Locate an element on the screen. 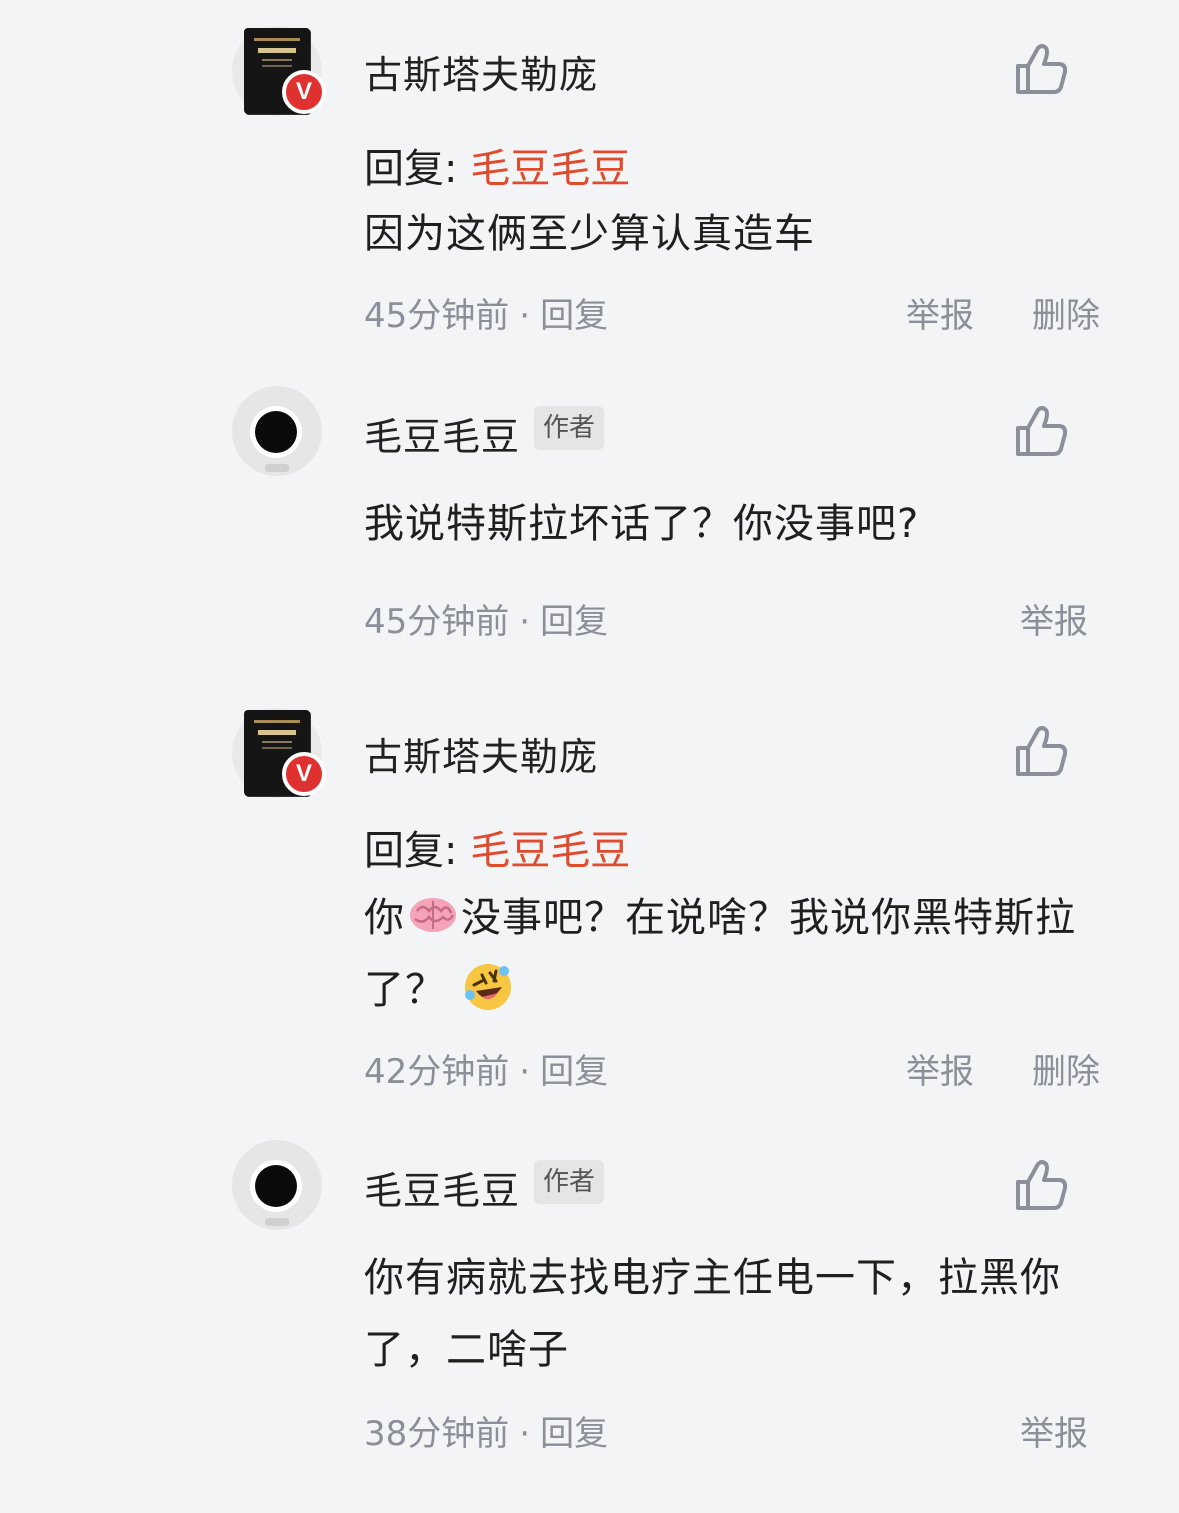 The width and height of the screenshot is (1179, 1513). comment-time: 38分钟前 is located at coordinates (437, 1434).